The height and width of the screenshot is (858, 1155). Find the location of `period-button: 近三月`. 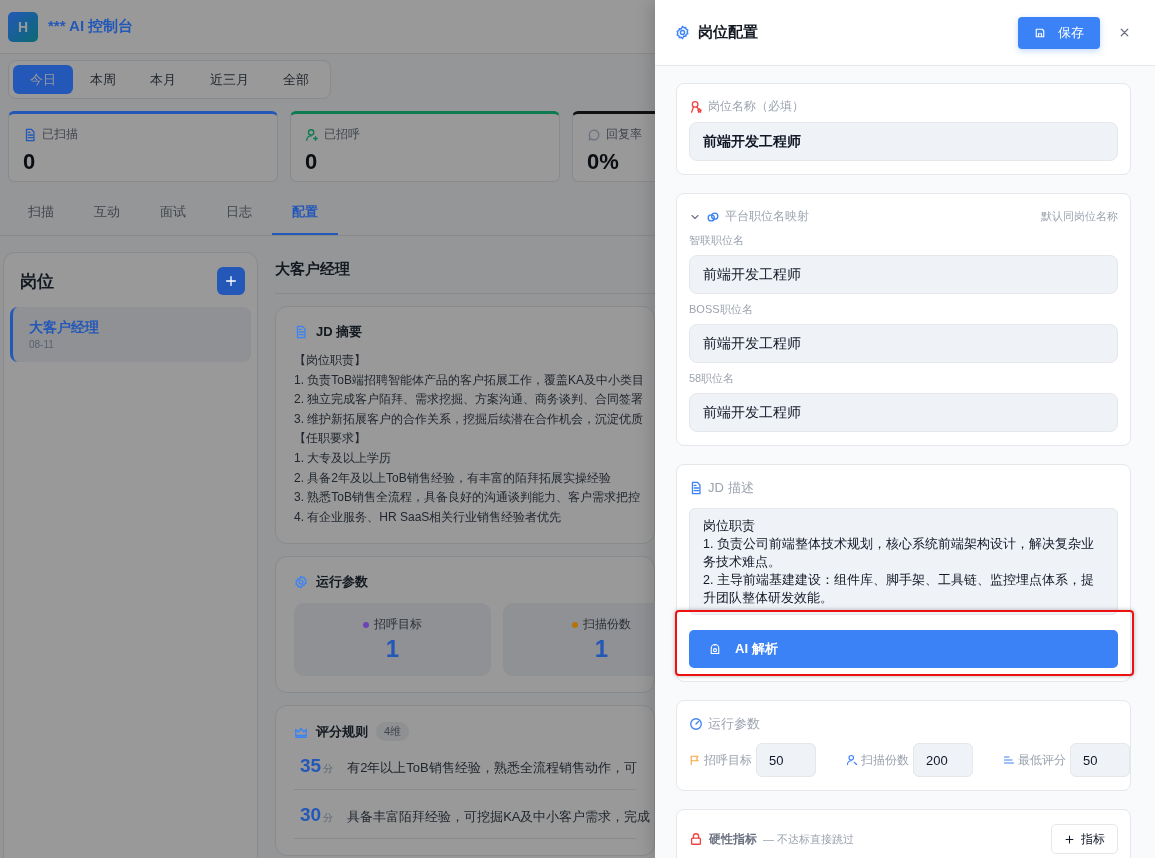

period-button: 近三月 is located at coordinates (229, 79).